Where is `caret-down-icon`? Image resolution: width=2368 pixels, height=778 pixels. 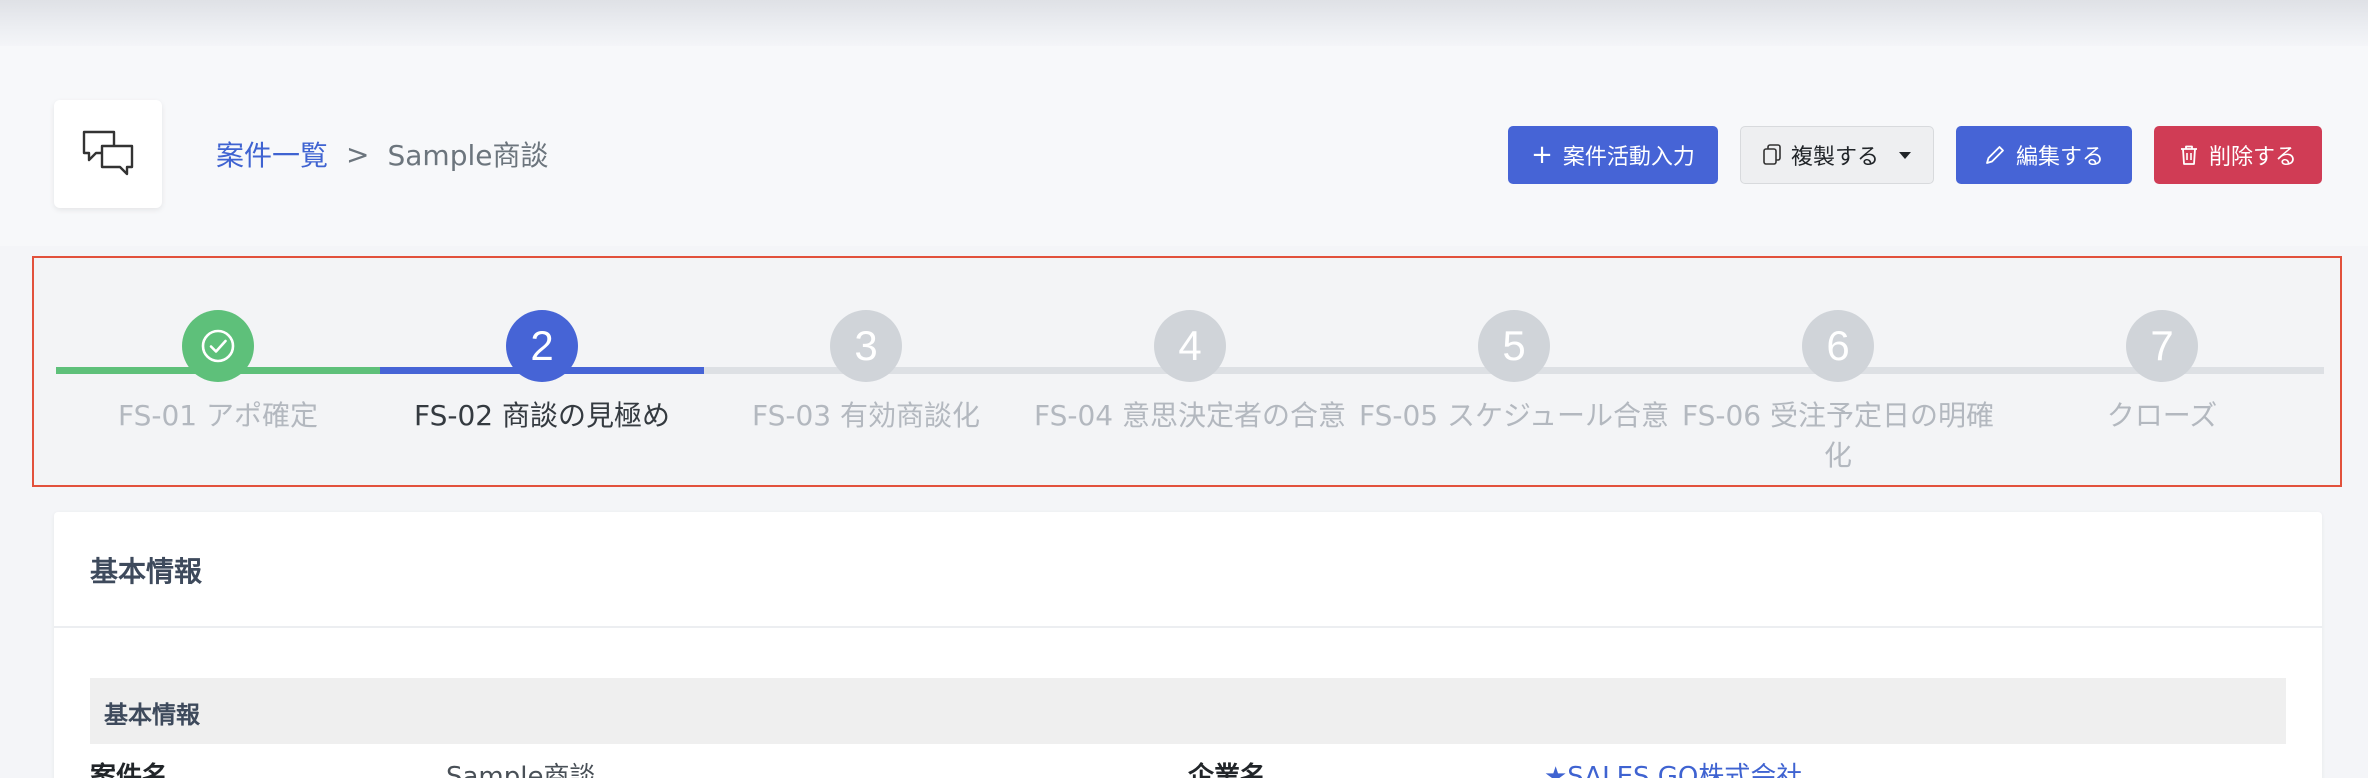
caret-down-icon is located at coordinates (1905, 155).